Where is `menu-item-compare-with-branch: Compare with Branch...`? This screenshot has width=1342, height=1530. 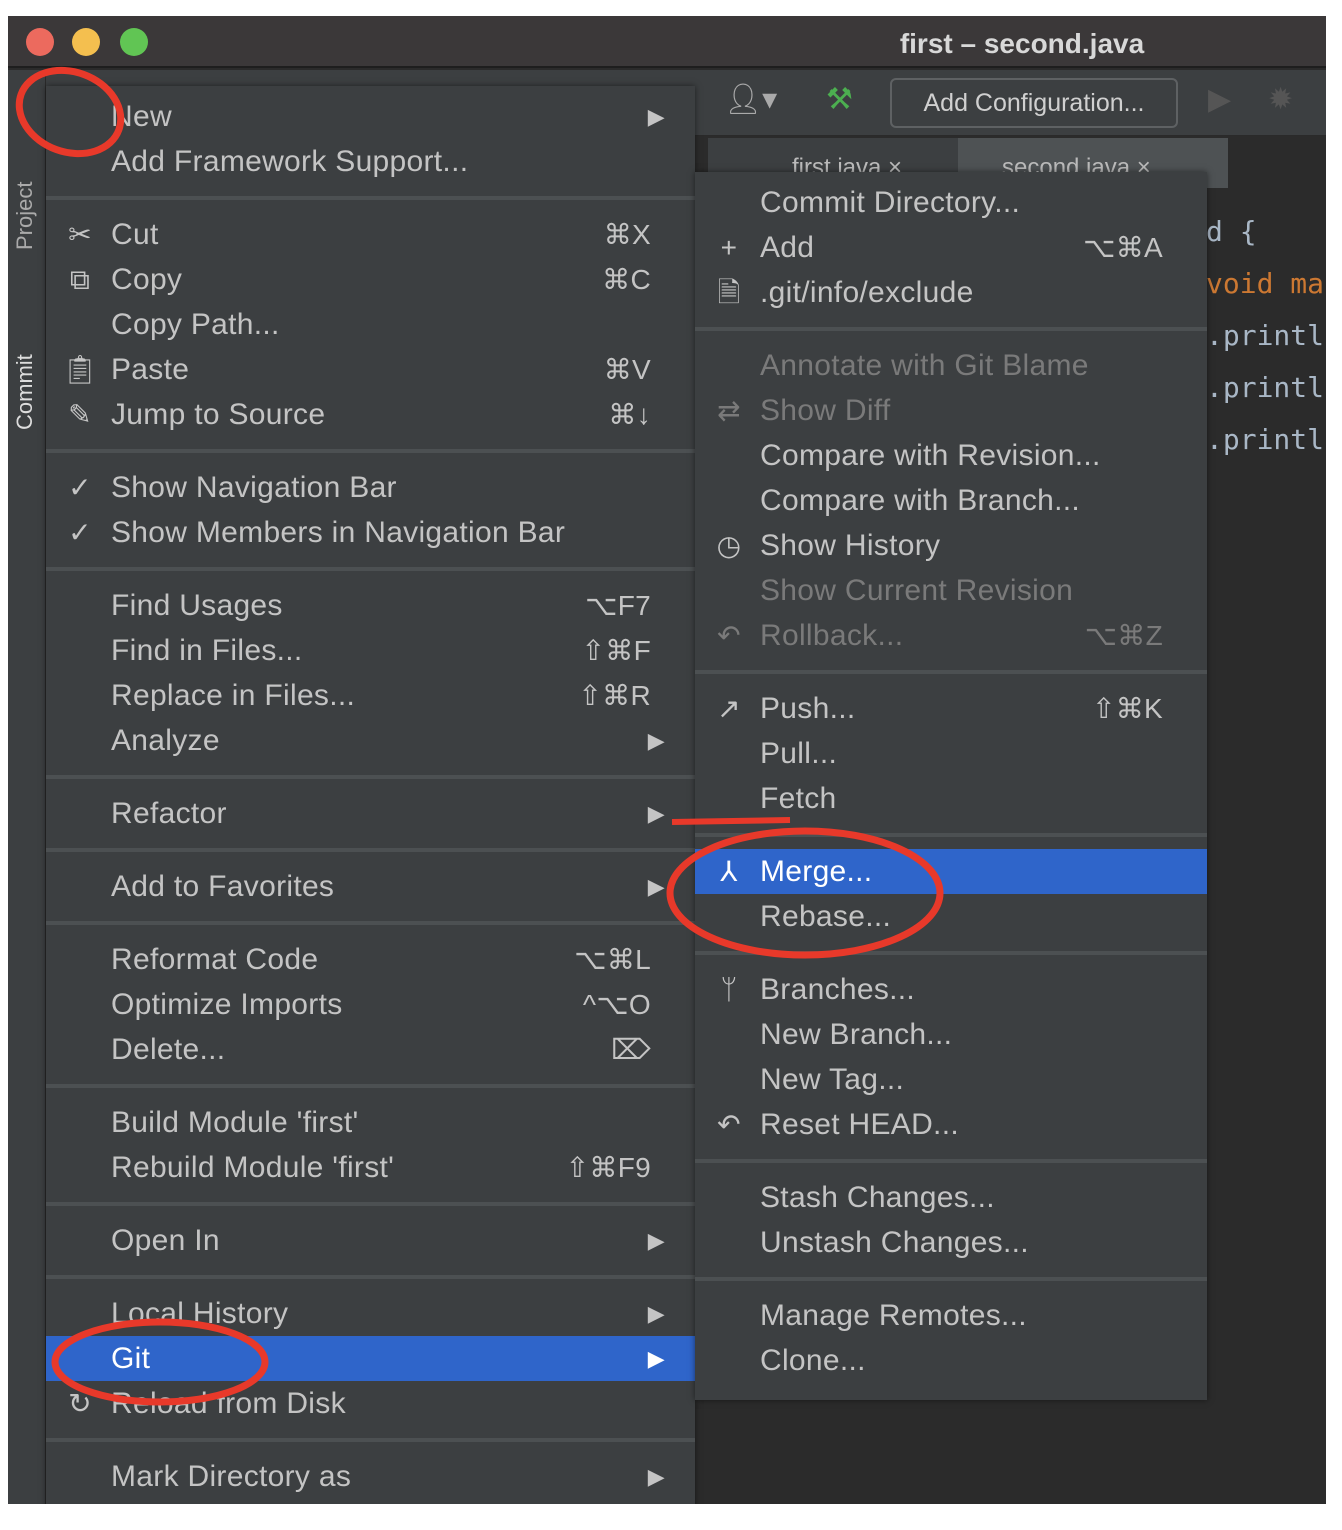 menu-item-compare-with-branch: Compare with Branch... is located at coordinates (951, 500).